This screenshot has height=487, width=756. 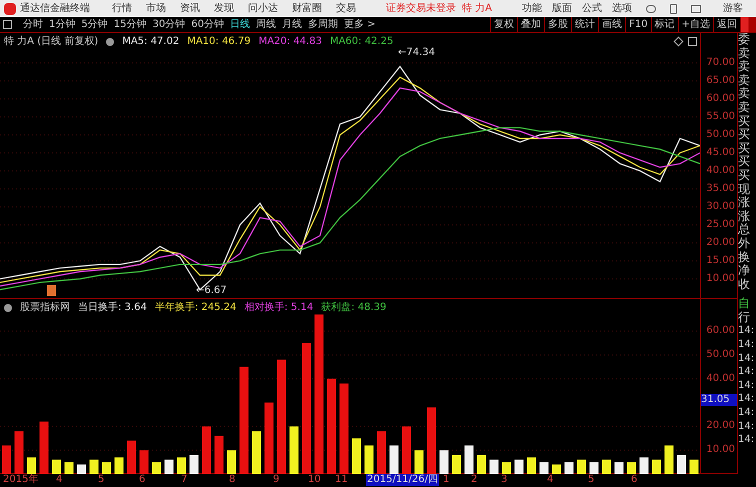 What do you see at coordinates (21, 480) in the screenshot?
I see `date-axis-label: 2015年` at bounding box center [21, 480].